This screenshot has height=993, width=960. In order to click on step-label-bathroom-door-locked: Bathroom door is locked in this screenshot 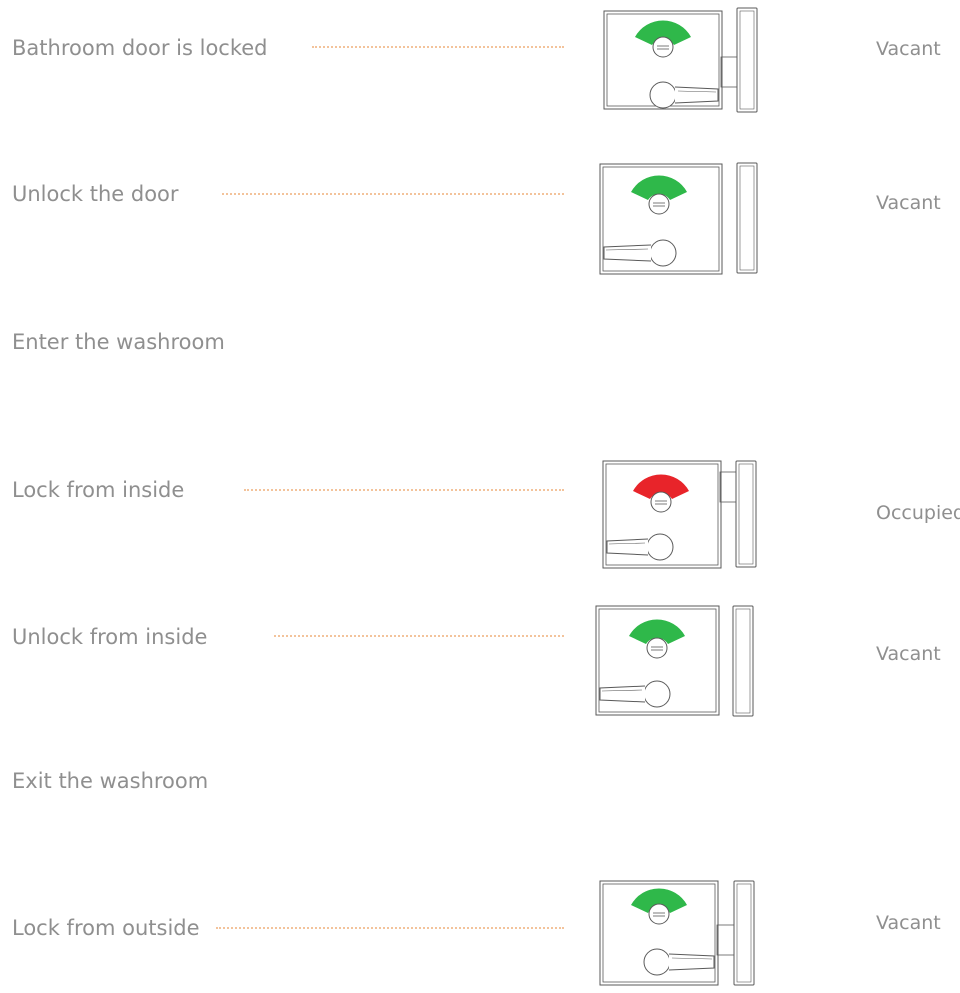, I will do `click(140, 48)`.